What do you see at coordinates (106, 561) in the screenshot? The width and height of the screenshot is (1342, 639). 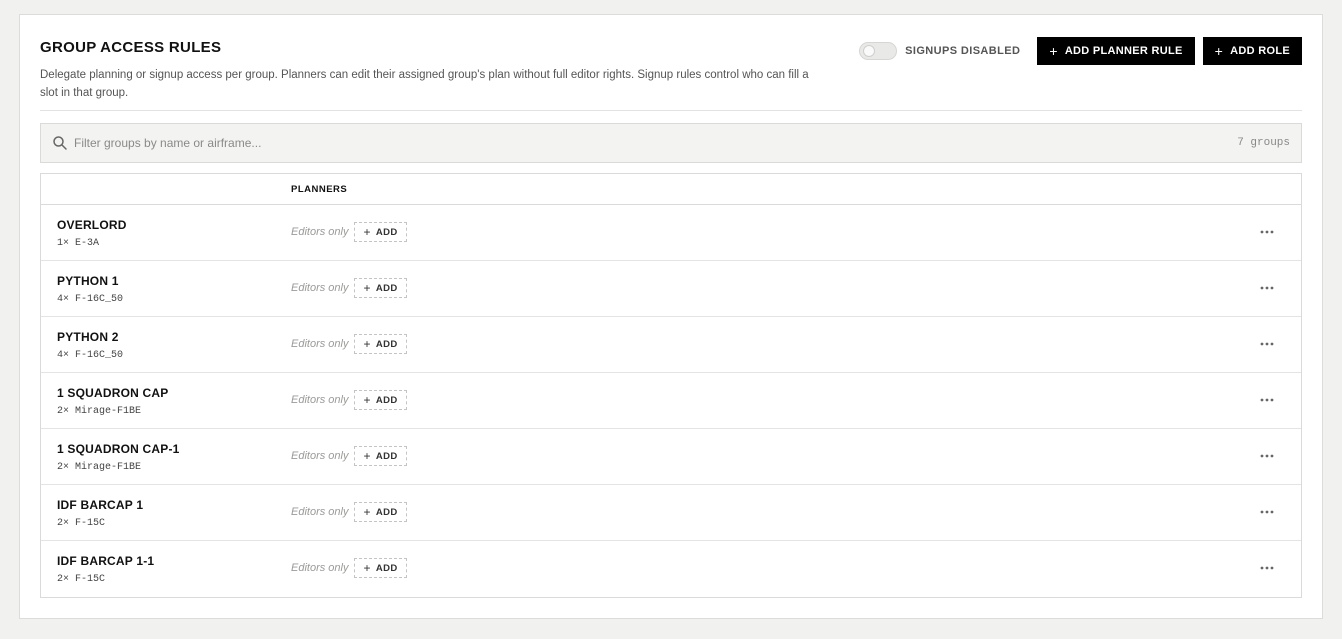 I see `group-name: IDF BARCAP 1-1` at bounding box center [106, 561].